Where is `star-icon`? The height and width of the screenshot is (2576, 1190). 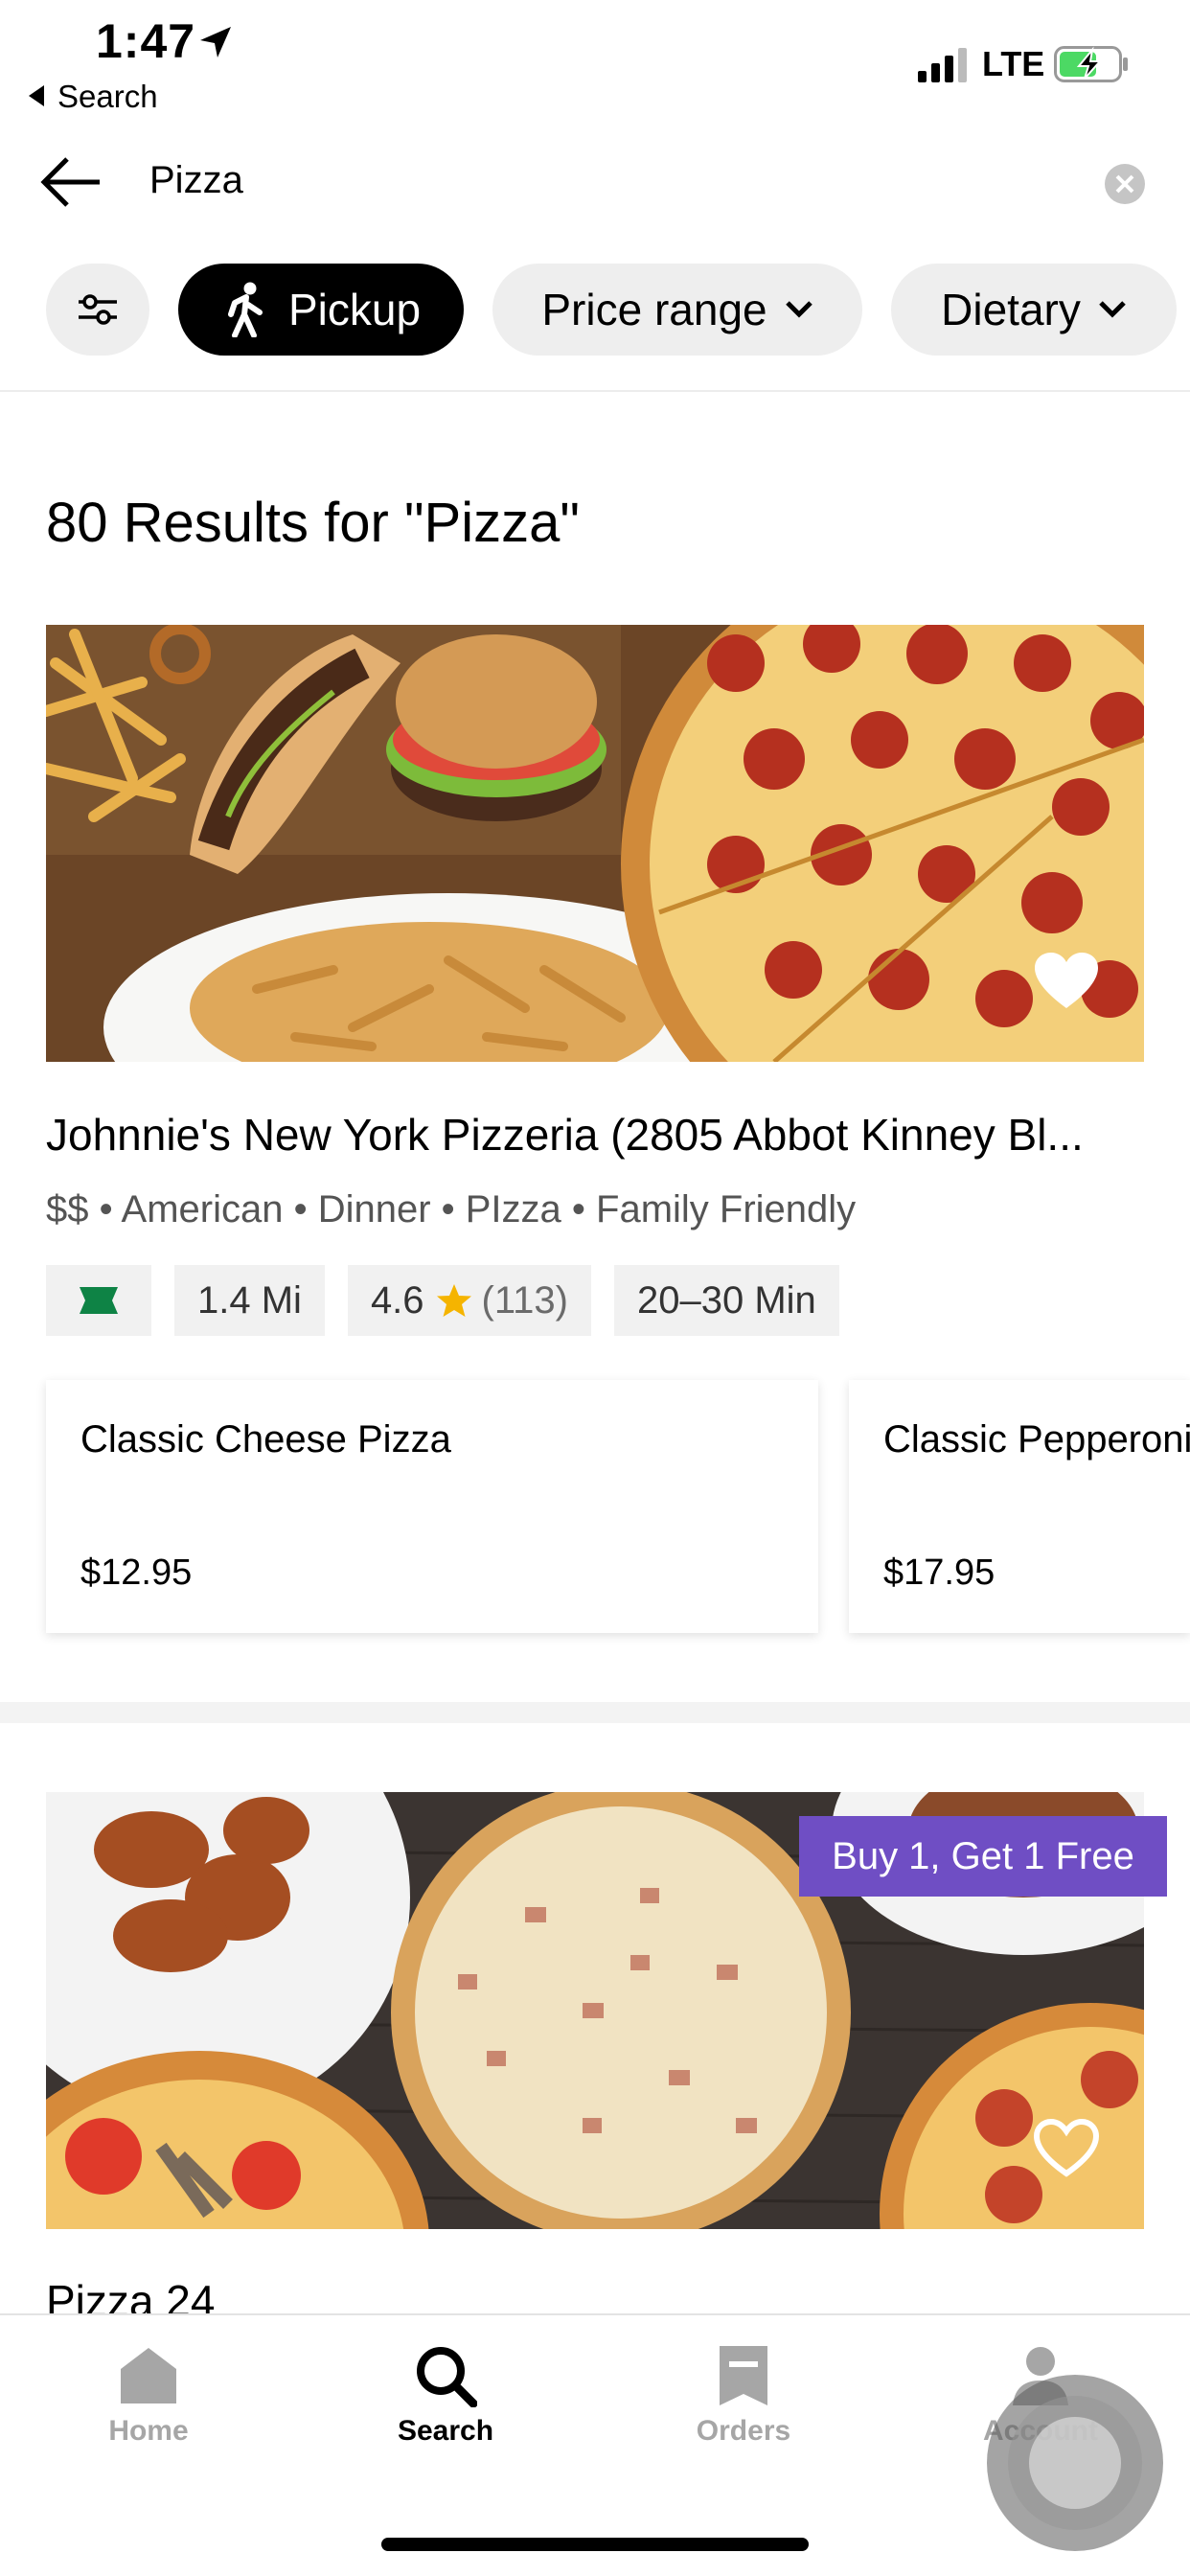 star-icon is located at coordinates (453, 1300).